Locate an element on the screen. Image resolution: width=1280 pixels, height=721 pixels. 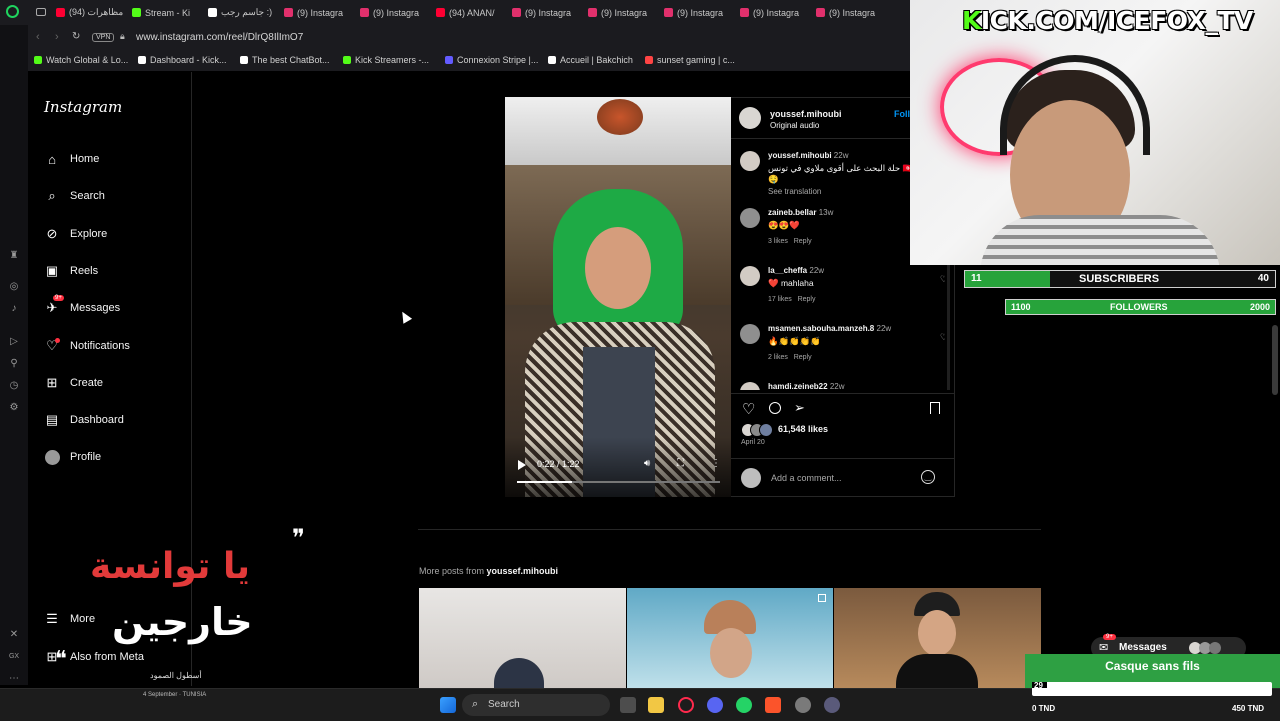
liked-by-avatars is located at coordinates (759, 430).